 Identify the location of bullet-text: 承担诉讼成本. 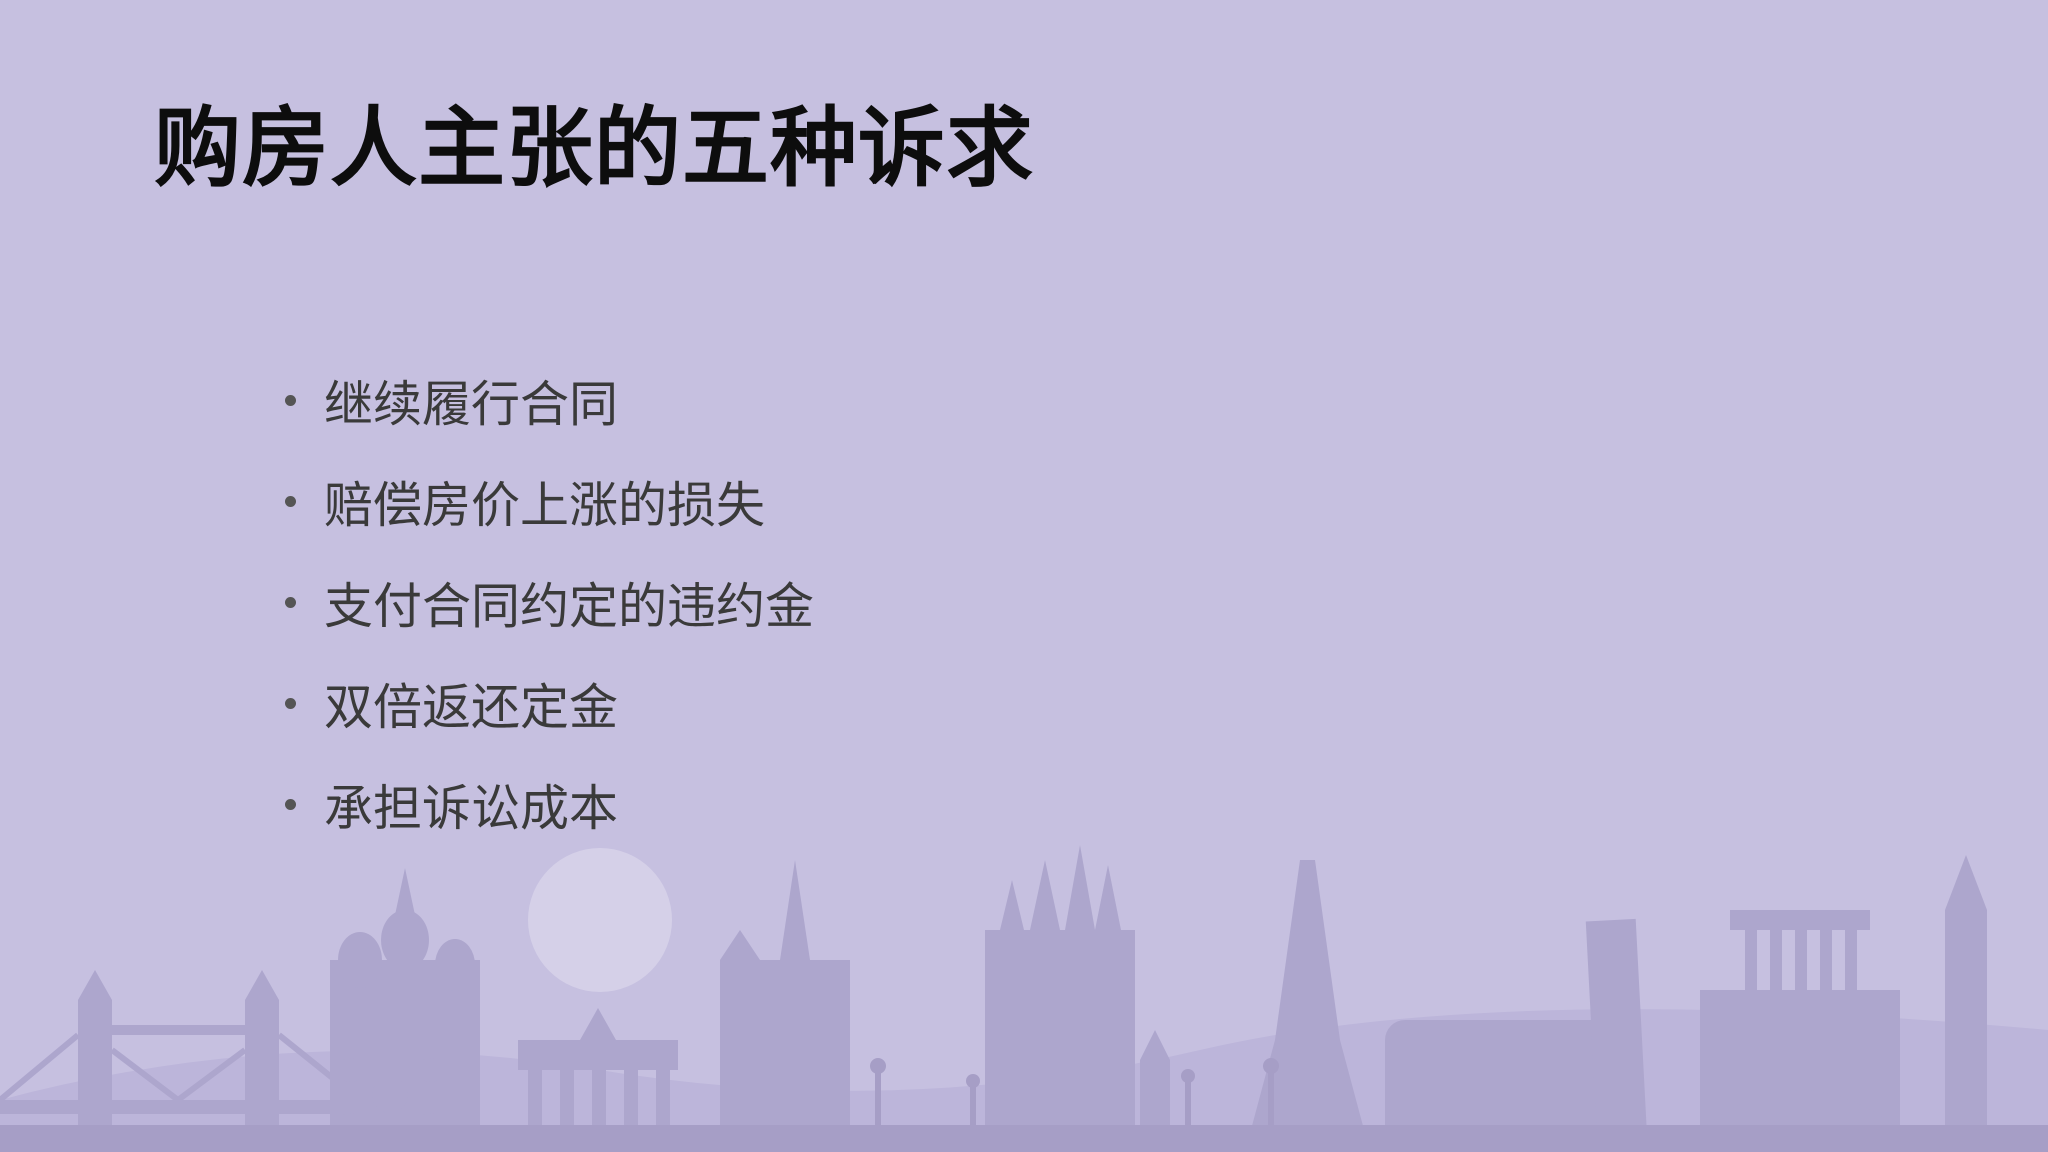
(471, 808).